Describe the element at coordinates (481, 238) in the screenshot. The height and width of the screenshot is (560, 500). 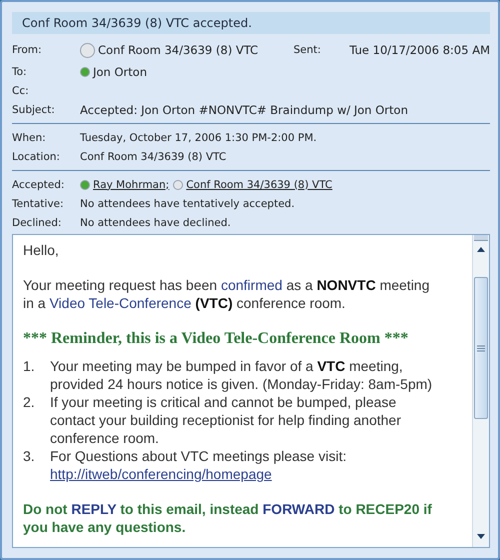
I see `scroll-cap` at that location.